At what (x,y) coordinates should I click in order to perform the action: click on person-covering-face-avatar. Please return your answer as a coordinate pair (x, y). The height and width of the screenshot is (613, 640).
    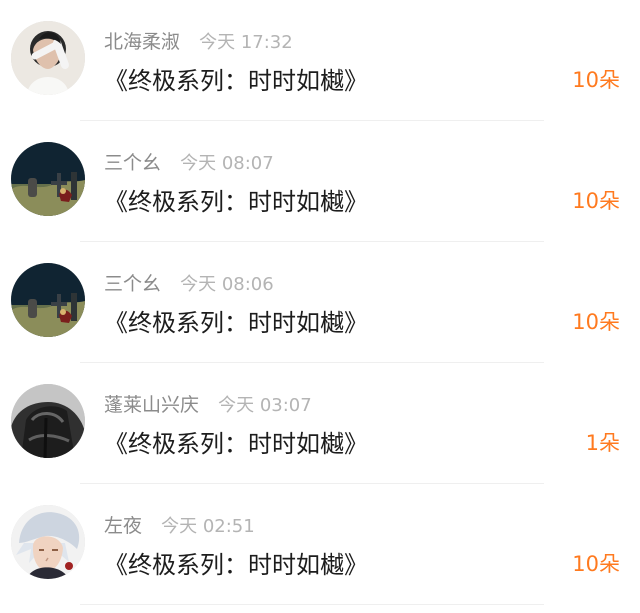
    Looking at the image, I should click on (48, 58).